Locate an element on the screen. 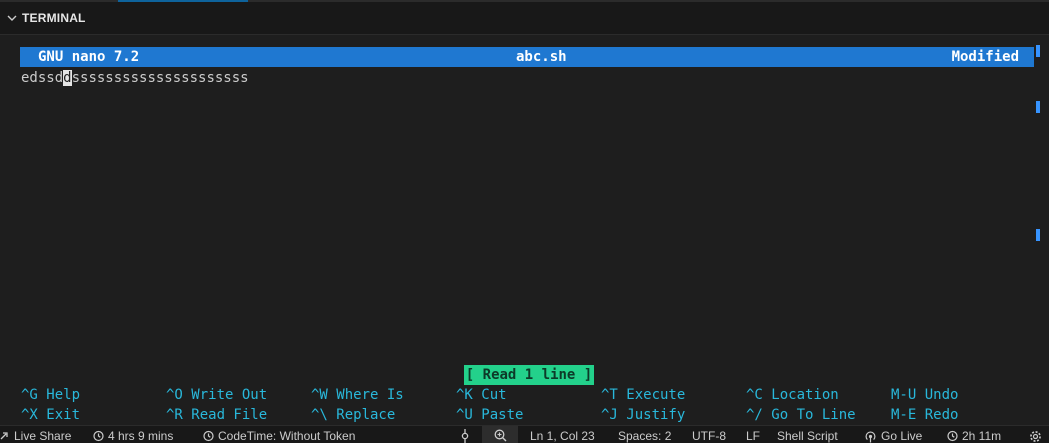  settings-item is located at coordinates (1037, 435).